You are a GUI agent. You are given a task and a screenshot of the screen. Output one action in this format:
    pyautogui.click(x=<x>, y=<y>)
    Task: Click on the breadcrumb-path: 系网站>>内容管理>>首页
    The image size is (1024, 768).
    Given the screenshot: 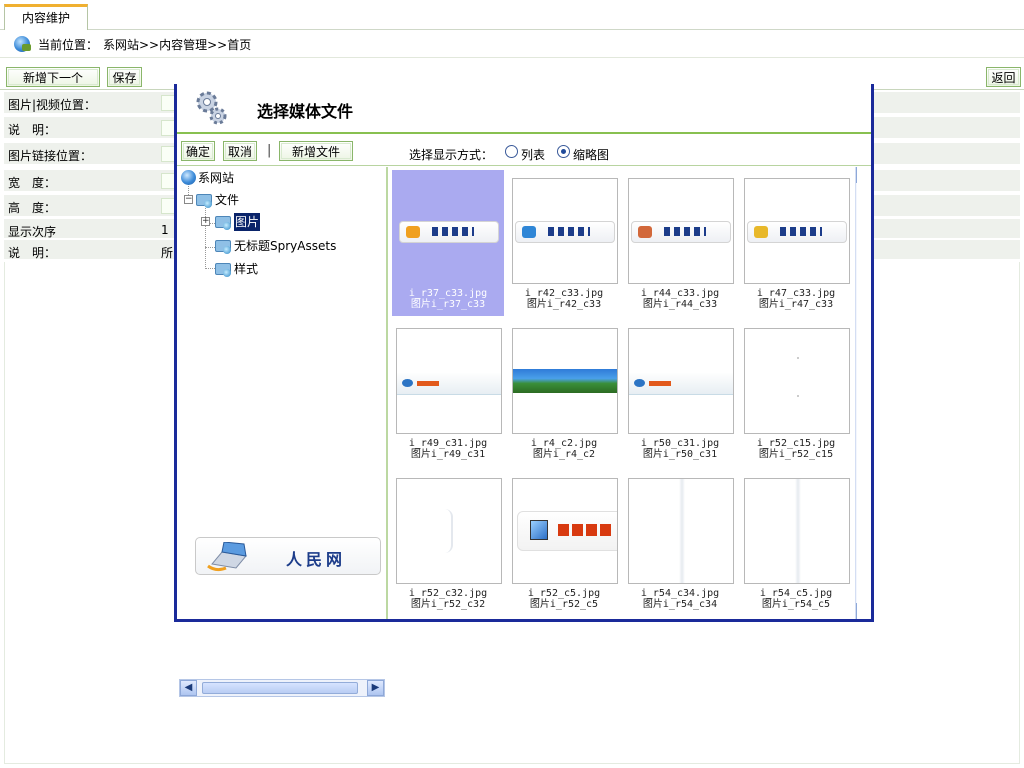 What is the action you would take?
    pyautogui.click(x=177, y=45)
    